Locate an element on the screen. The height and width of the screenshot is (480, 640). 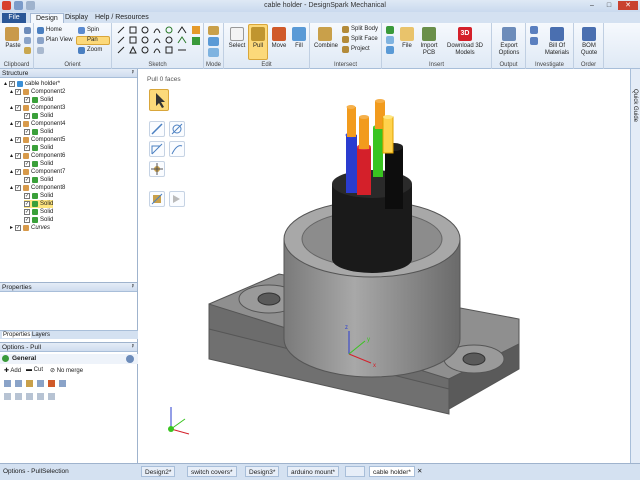
tree-component: ▴ ✓ Component5 is located at coordinates (37, 140).